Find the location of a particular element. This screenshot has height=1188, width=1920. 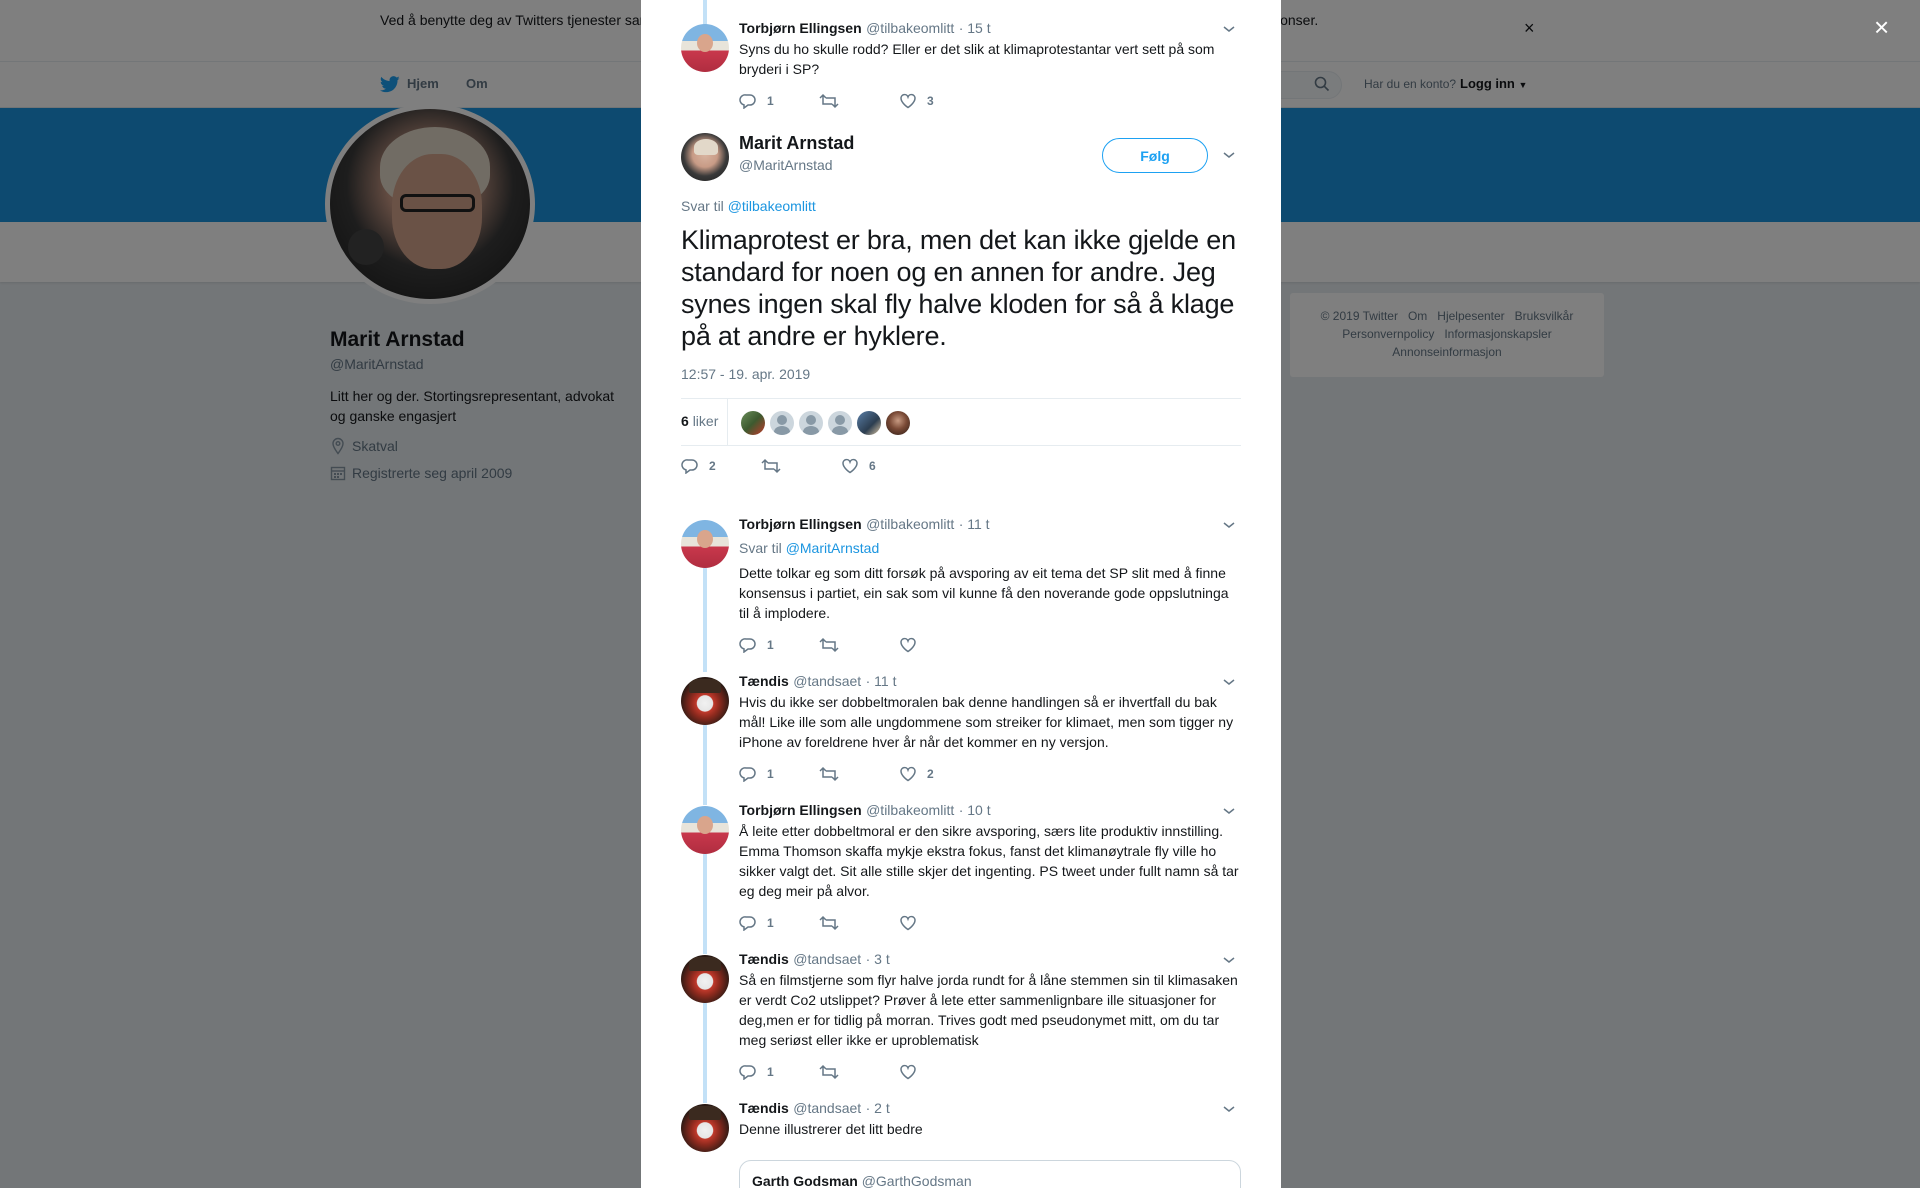

reply-to-link: @tilbakeomlitt is located at coordinates (772, 206).